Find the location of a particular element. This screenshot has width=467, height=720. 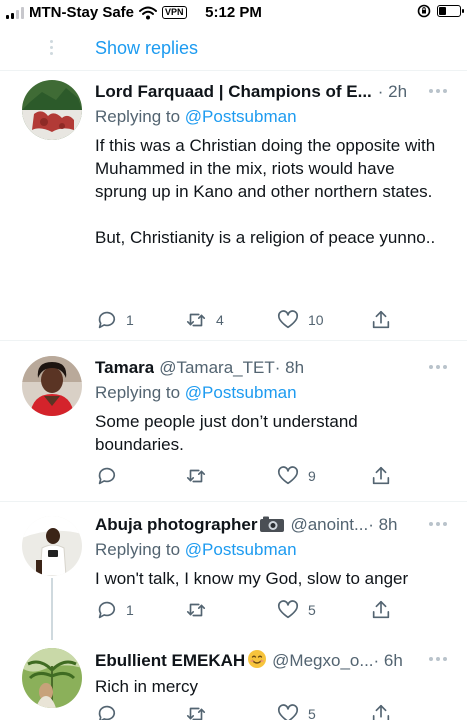

thread-continuation-dots is located at coordinates (51, 49).